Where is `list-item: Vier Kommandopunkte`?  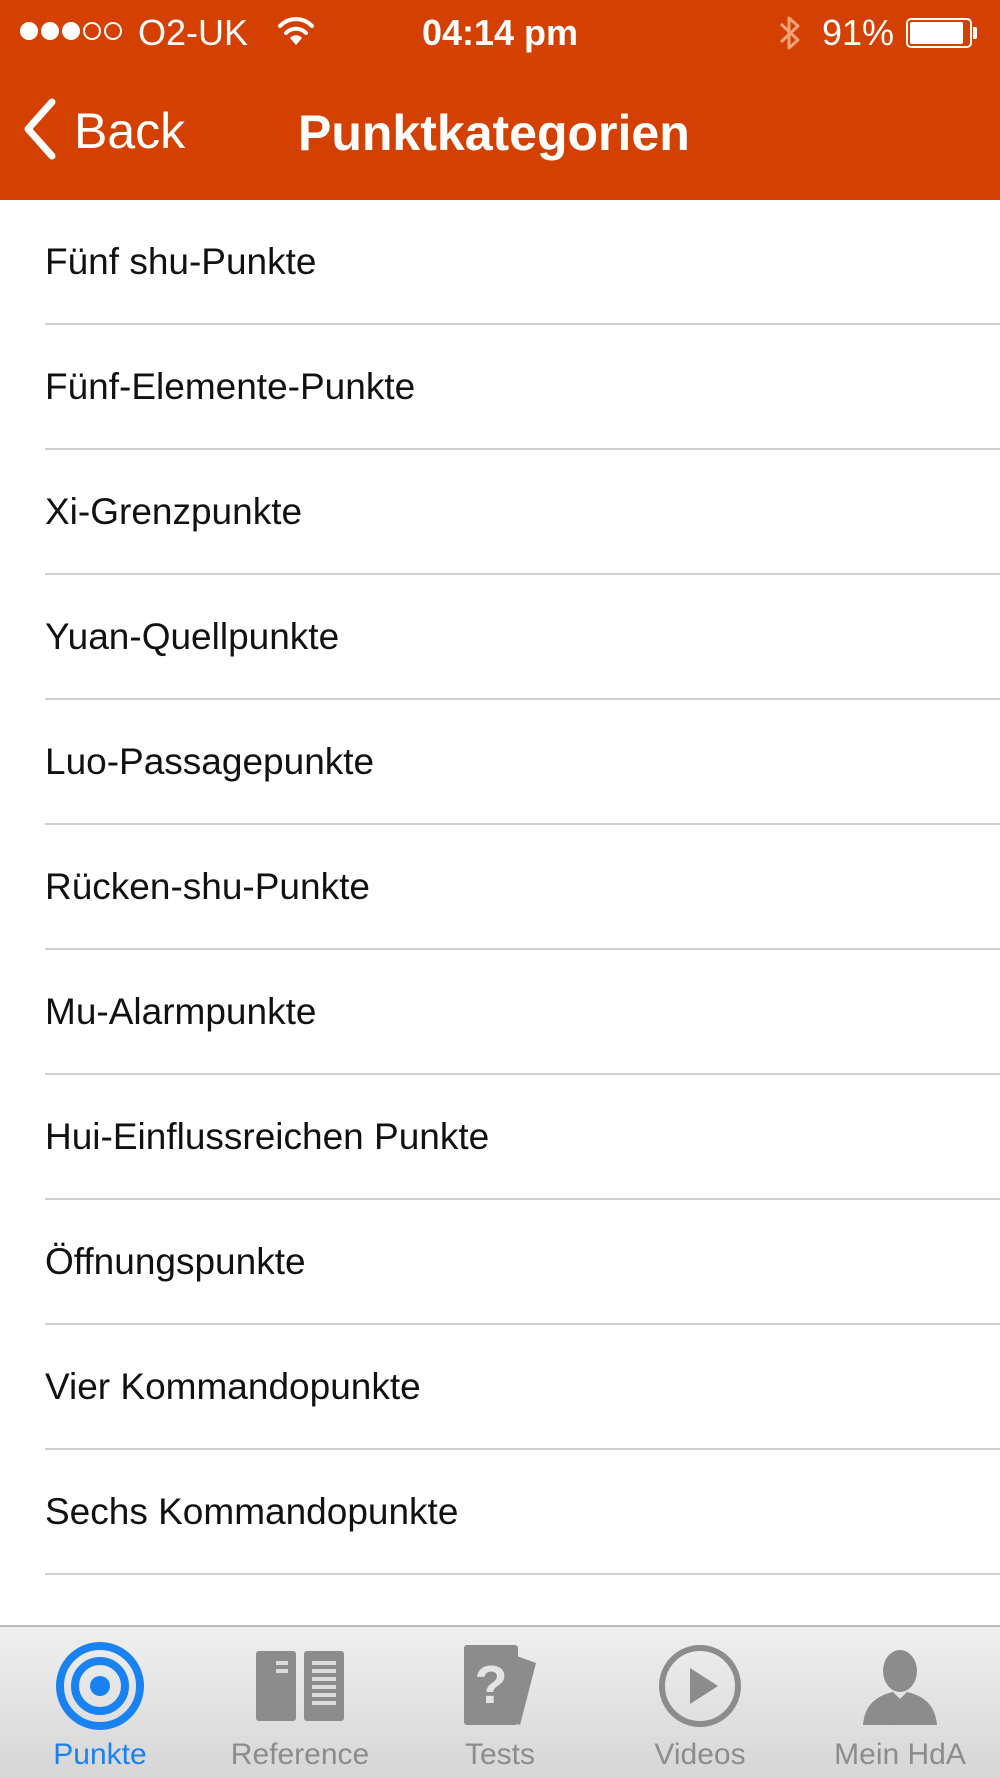
list-item: Vier Kommandopunkte is located at coordinates (500, 1387).